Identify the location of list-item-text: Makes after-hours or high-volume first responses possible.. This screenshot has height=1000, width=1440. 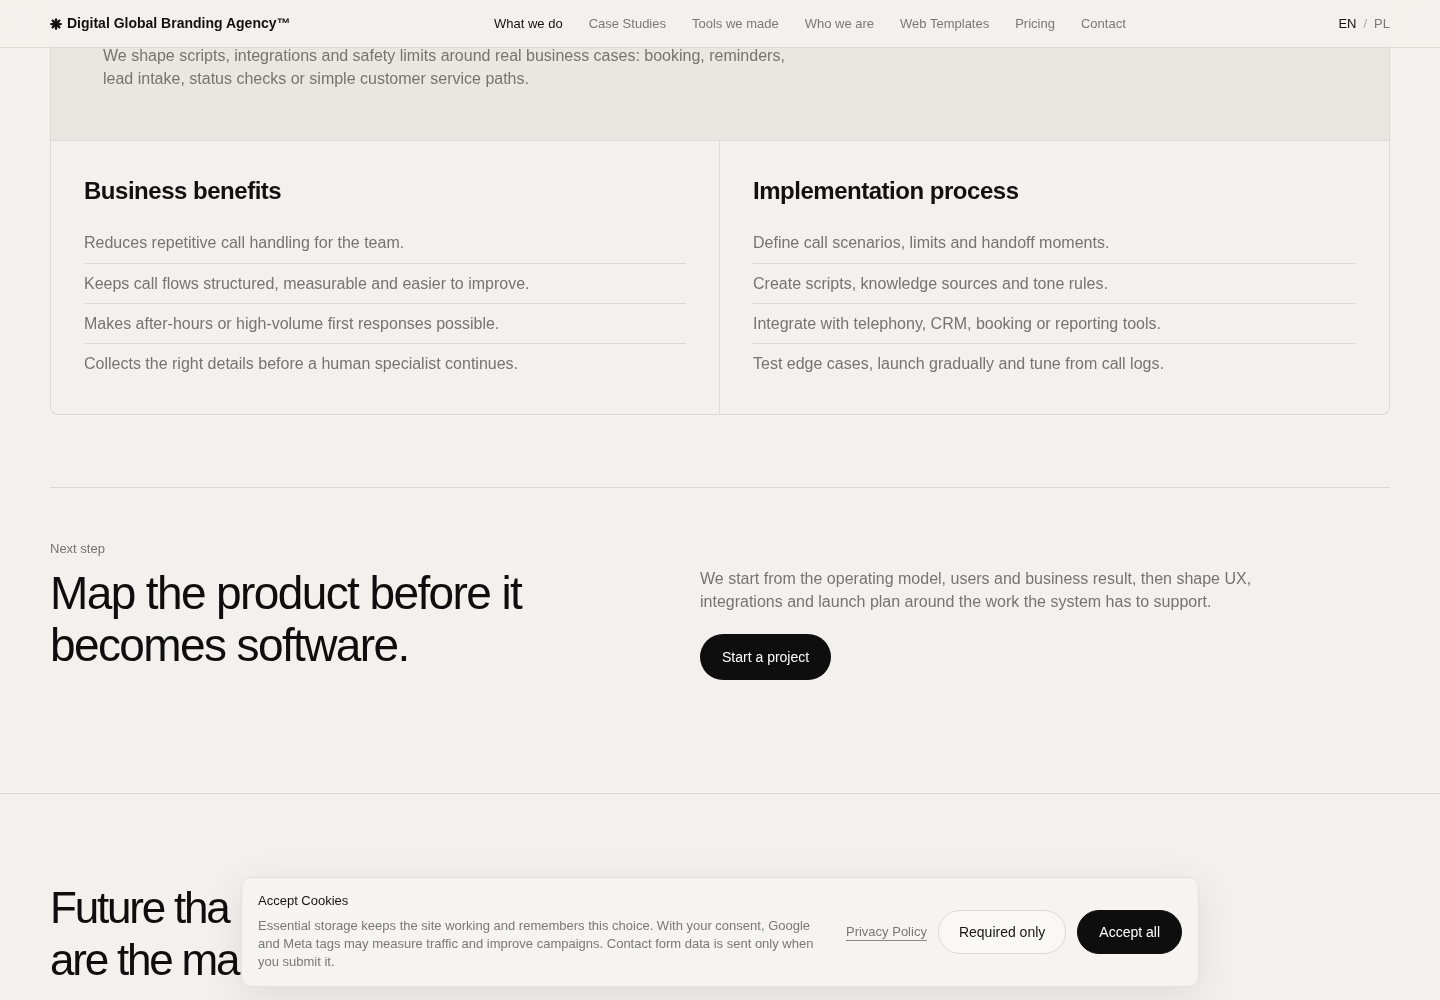
(292, 323).